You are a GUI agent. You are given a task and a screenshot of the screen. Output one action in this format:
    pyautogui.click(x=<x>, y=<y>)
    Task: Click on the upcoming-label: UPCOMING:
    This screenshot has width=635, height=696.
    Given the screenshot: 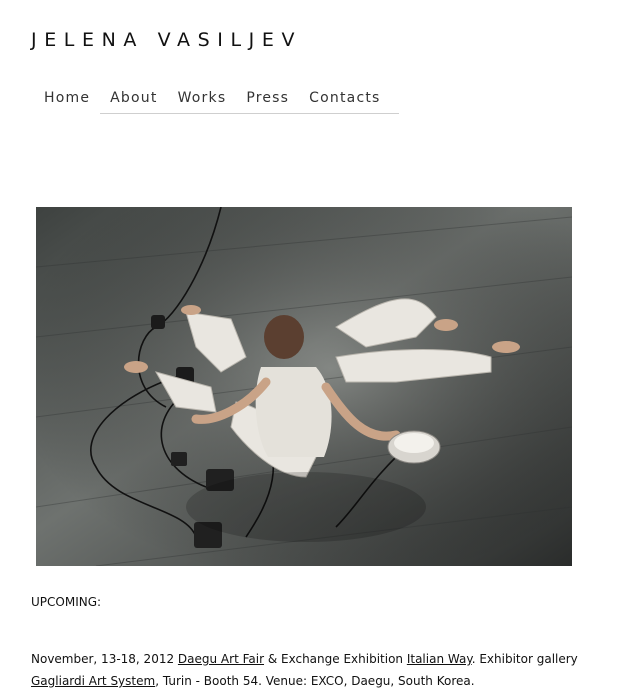 What is the action you would take?
    pyautogui.click(x=66, y=602)
    